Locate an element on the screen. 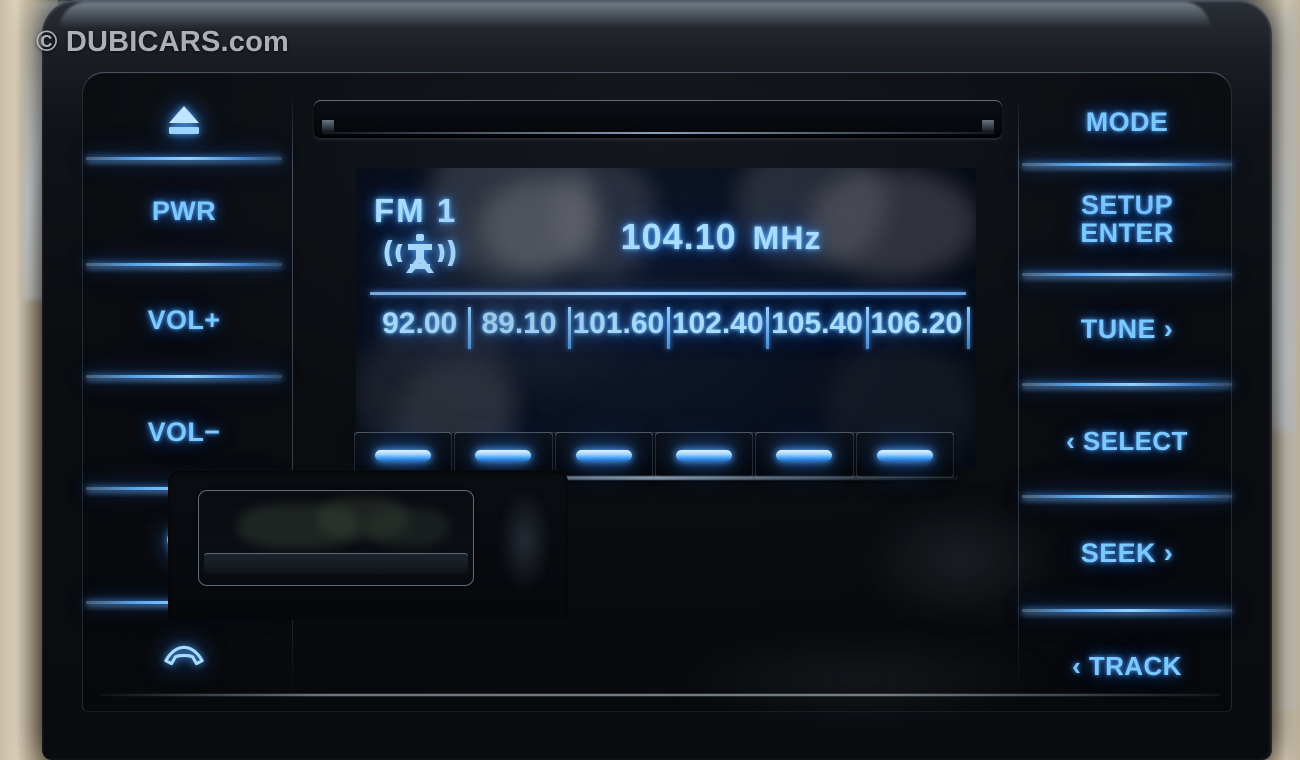  setup-enter-button: SETUP ENTER is located at coordinates (1127, 220).